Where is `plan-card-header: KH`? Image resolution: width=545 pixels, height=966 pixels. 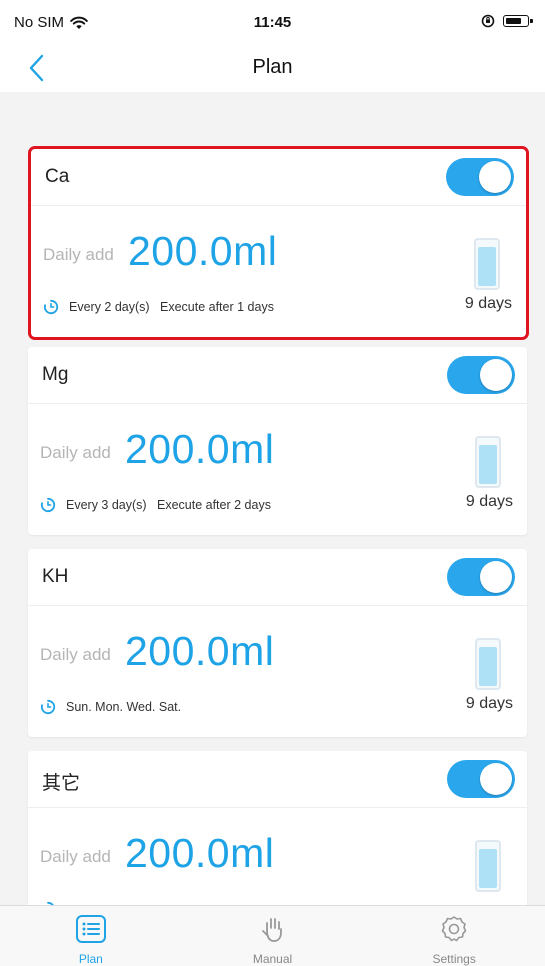 plan-card-header: KH is located at coordinates (277, 577).